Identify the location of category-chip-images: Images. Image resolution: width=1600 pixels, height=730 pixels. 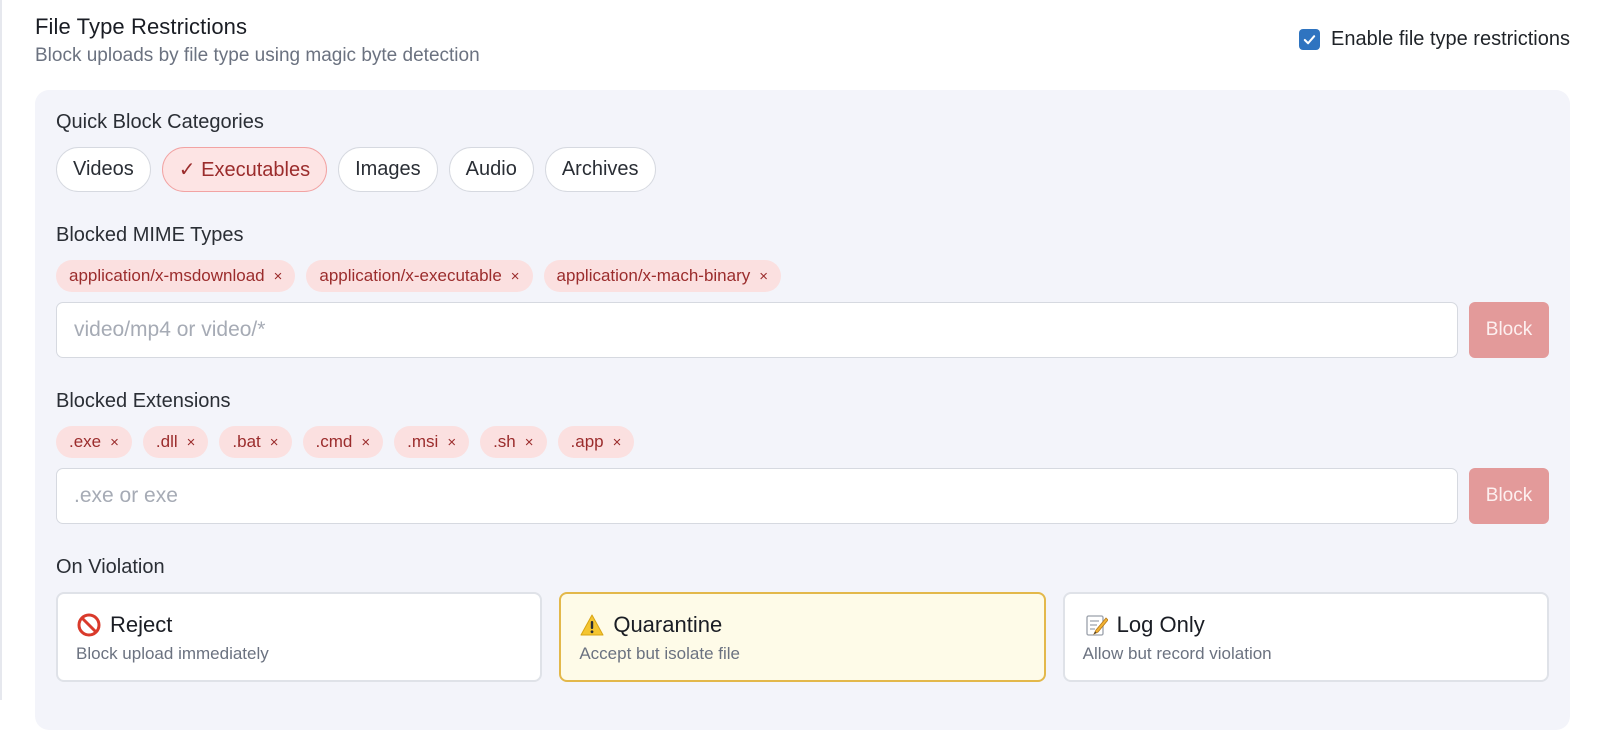
(388, 169).